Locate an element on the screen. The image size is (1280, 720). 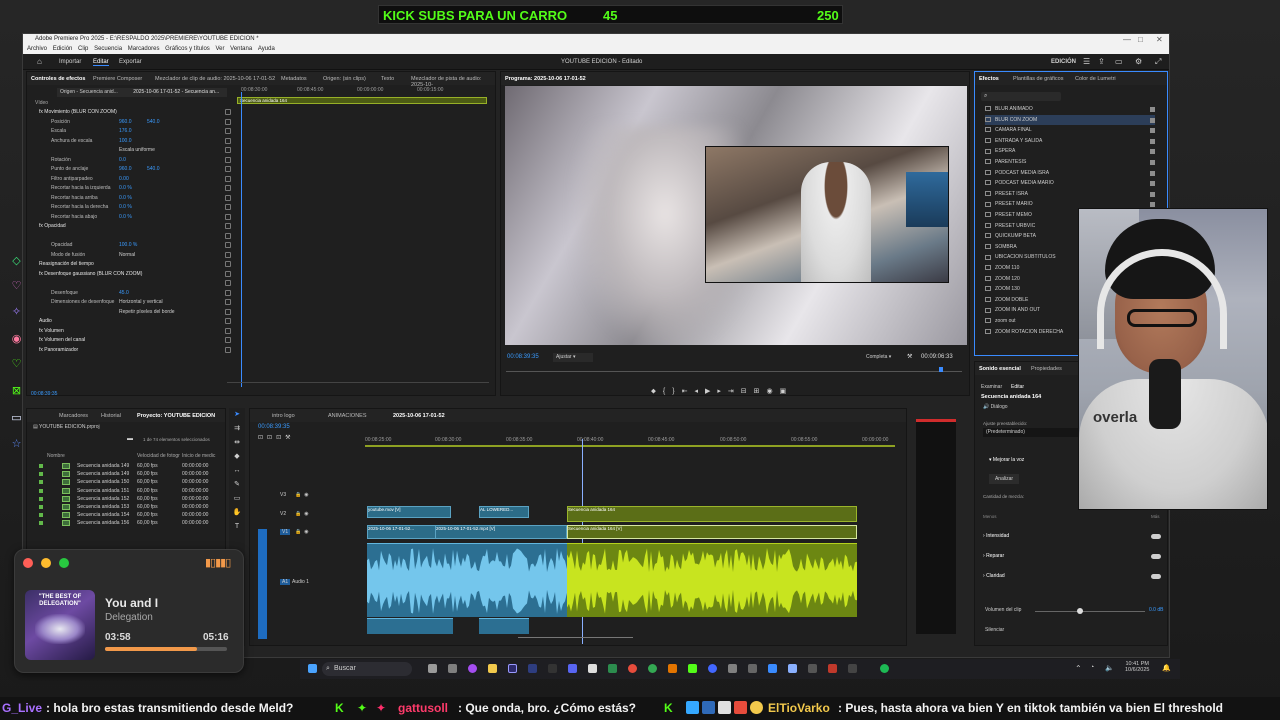
wrench-small-icon: ⚒ is located at coordinates (289, 438).